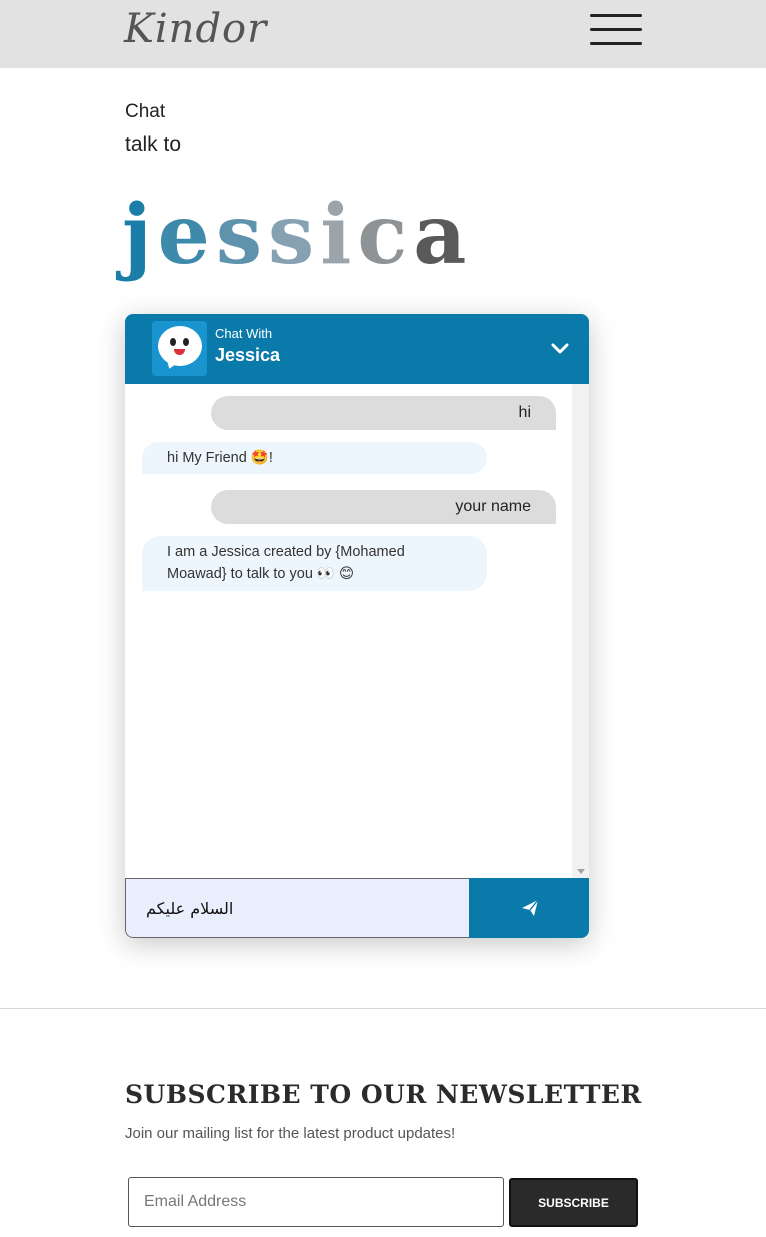  What do you see at coordinates (244, 333) in the screenshot?
I see `chat-header-label: Chat With` at bounding box center [244, 333].